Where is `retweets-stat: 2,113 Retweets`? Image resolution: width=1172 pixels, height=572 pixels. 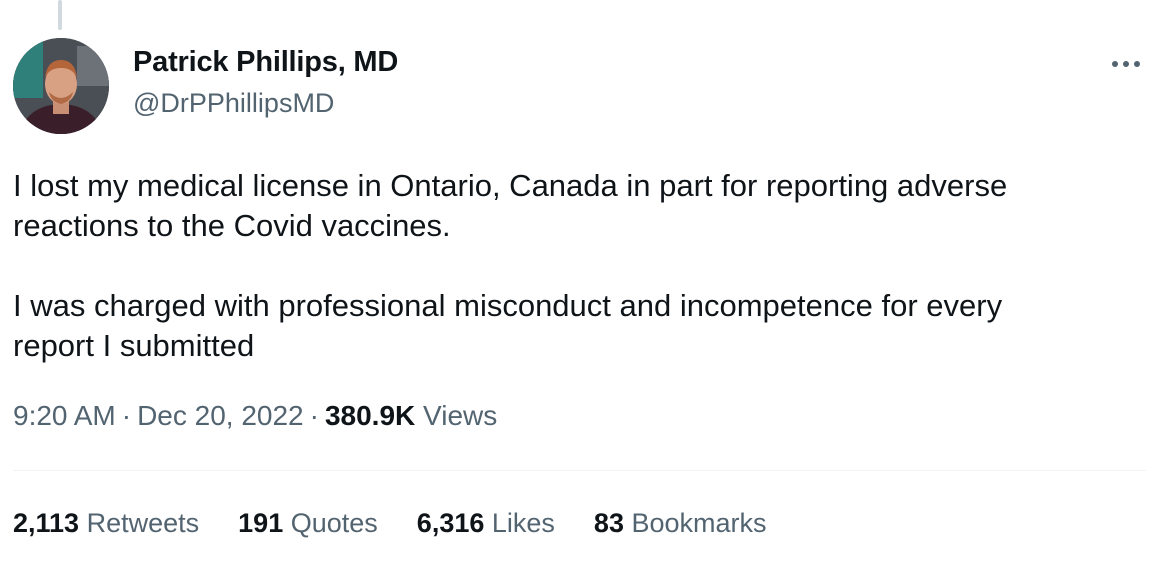 retweets-stat: 2,113 Retweets is located at coordinates (106, 523).